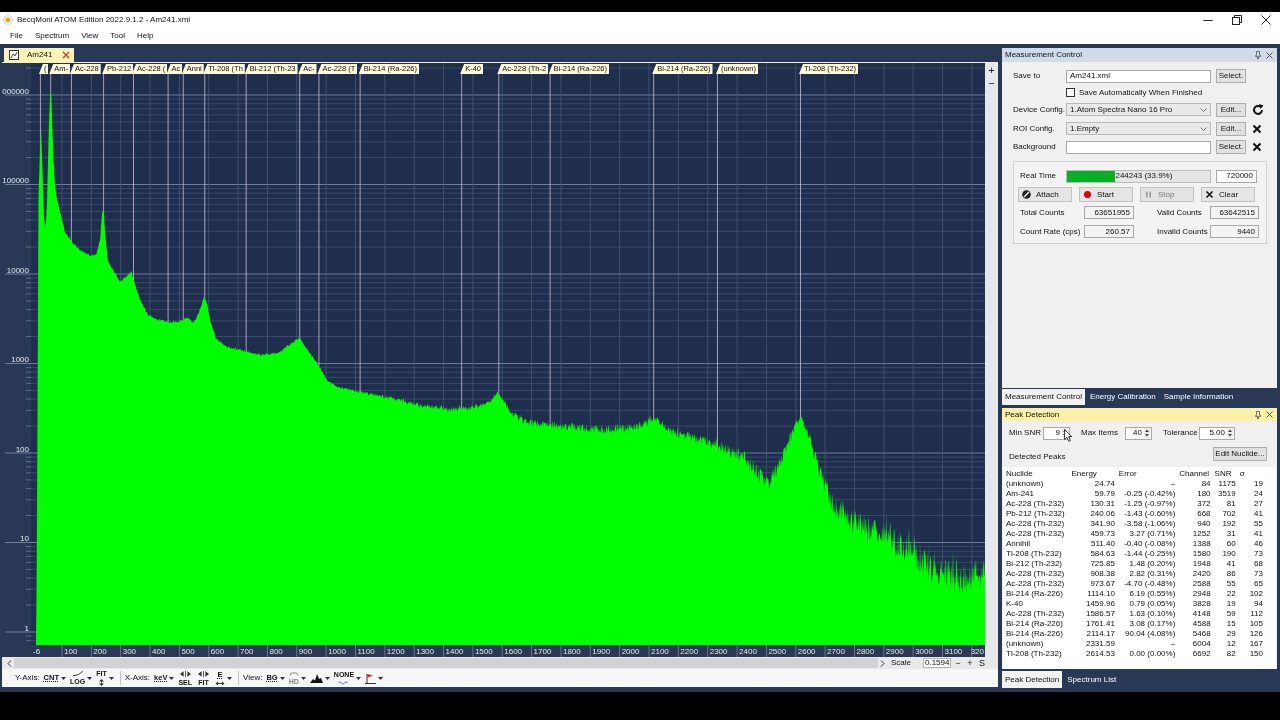 This screenshot has height=720, width=1280. Describe the element at coordinates (970, 663) in the screenshot. I see `scale-button: +` at that location.